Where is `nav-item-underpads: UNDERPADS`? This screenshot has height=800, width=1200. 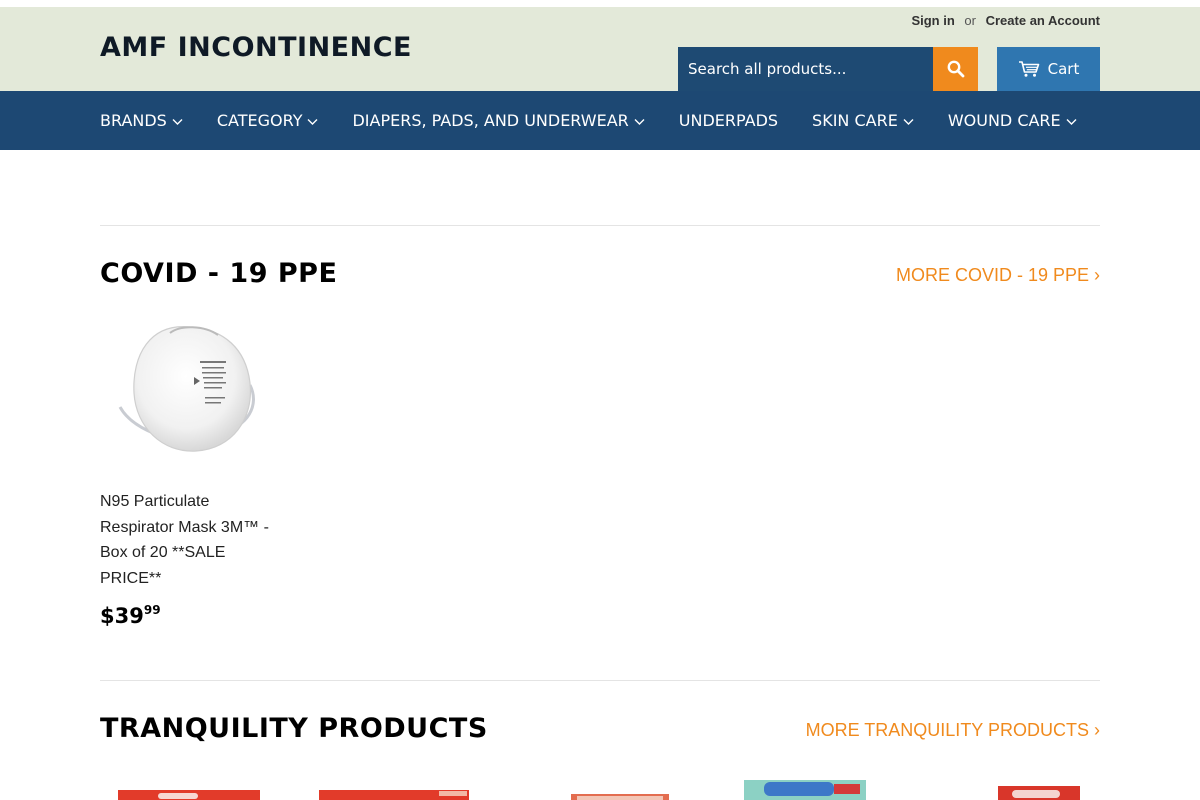
nav-item-underpads: UNDERPADS is located at coordinates (728, 120).